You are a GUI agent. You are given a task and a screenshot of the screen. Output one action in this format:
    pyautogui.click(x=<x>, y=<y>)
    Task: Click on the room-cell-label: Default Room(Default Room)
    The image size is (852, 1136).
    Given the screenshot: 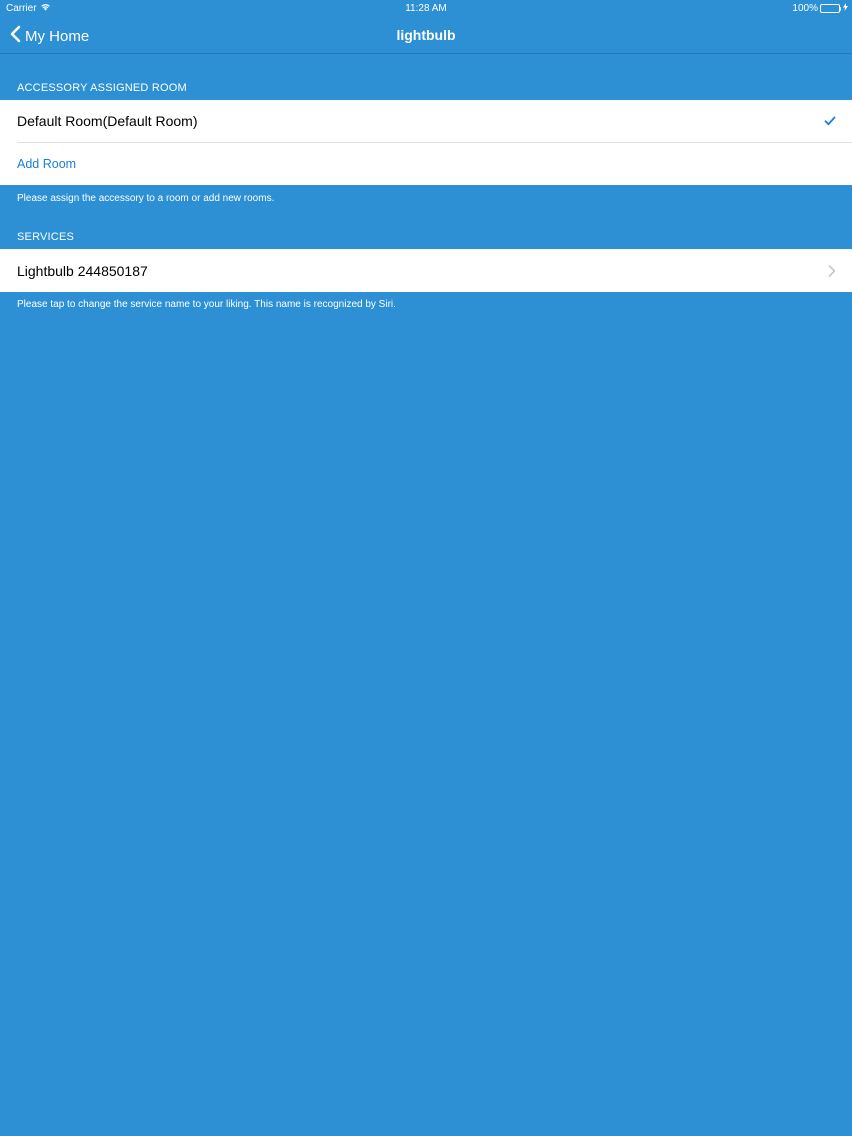 What is the action you would take?
    pyautogui.click(x=107, y=121)
    